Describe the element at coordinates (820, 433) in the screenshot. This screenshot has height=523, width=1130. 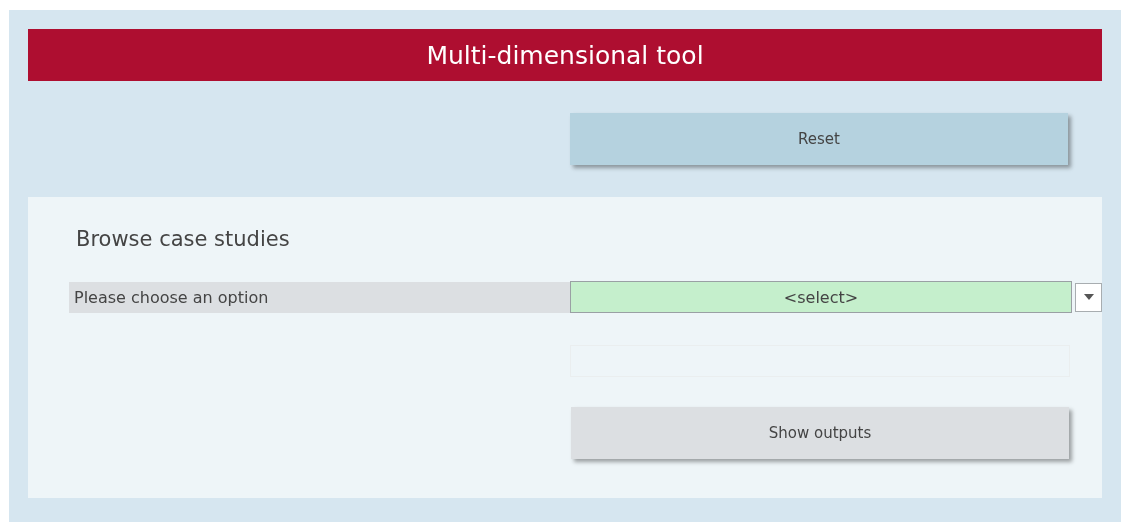
I see `show-outputs-button: Show outputs` at that location.